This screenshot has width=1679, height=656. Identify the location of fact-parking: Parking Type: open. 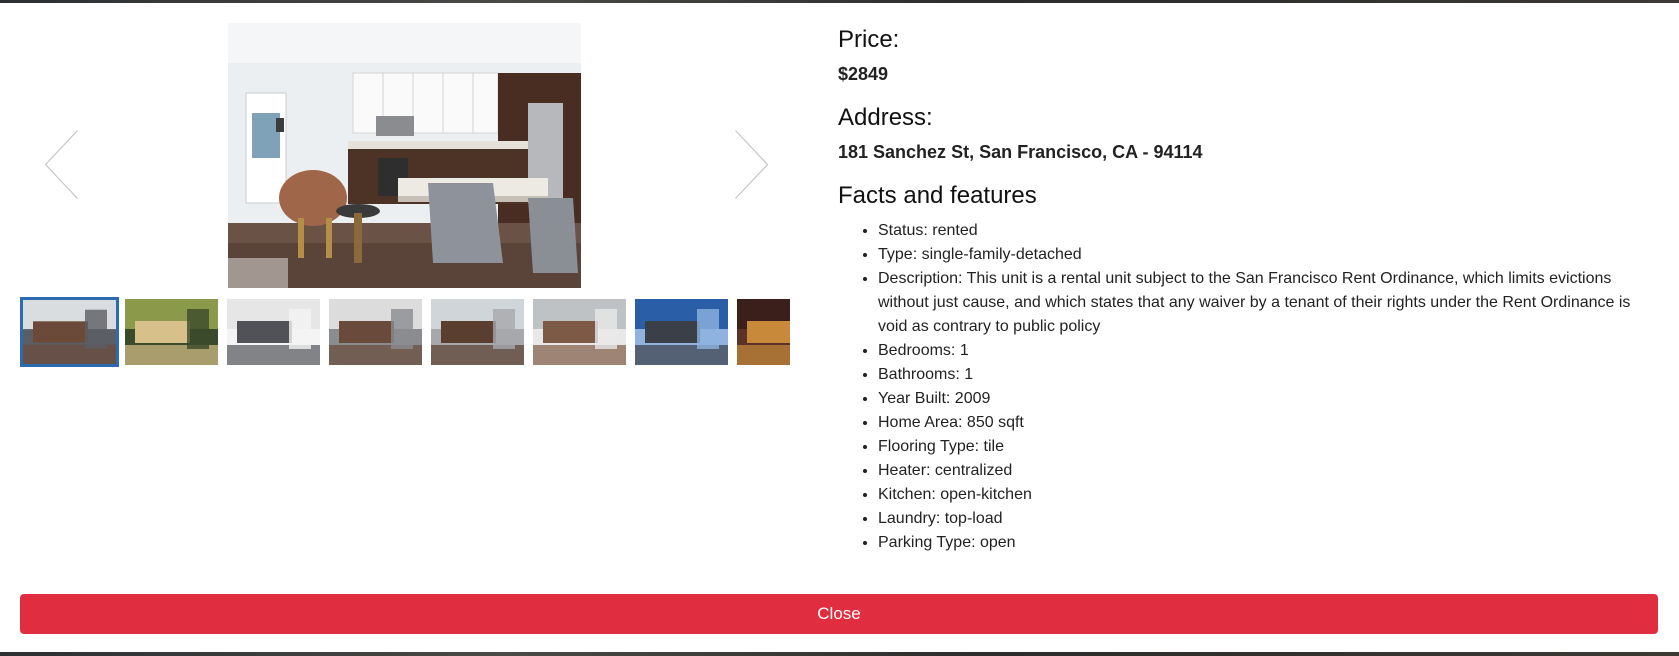
(1258, 543).